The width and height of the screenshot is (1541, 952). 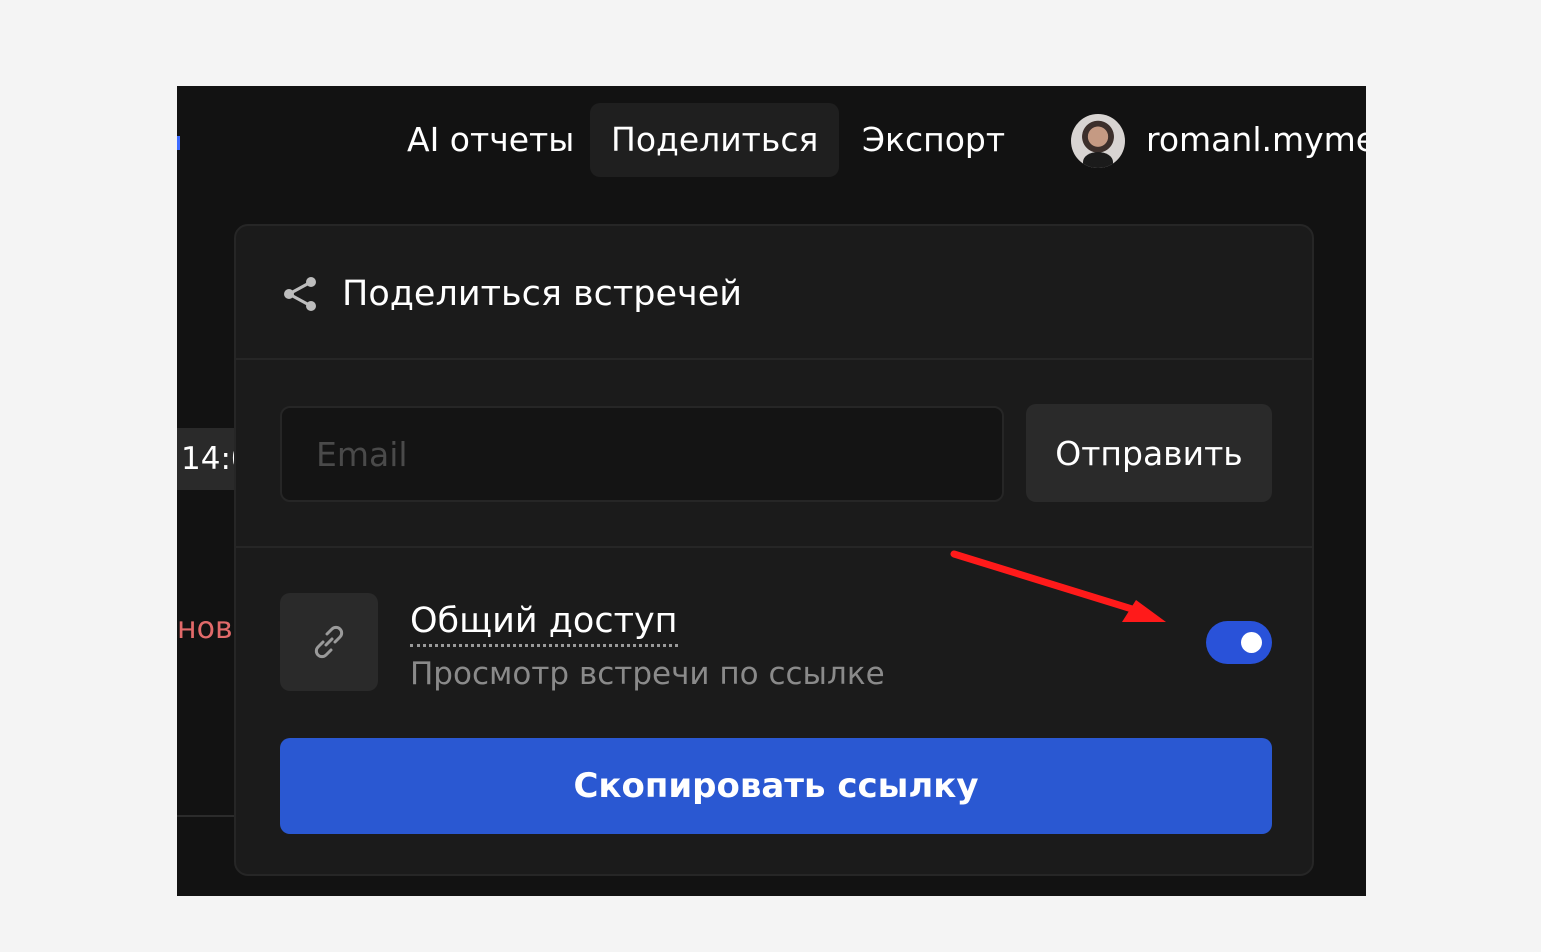 I want to click on link-icon, so click(x=329, y=642).